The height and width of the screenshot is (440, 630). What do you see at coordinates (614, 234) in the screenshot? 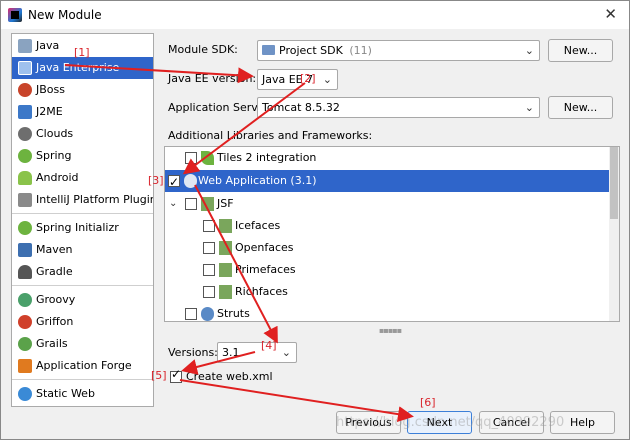
I see `libraries-scrollbar` at bounding box center [614, 234].